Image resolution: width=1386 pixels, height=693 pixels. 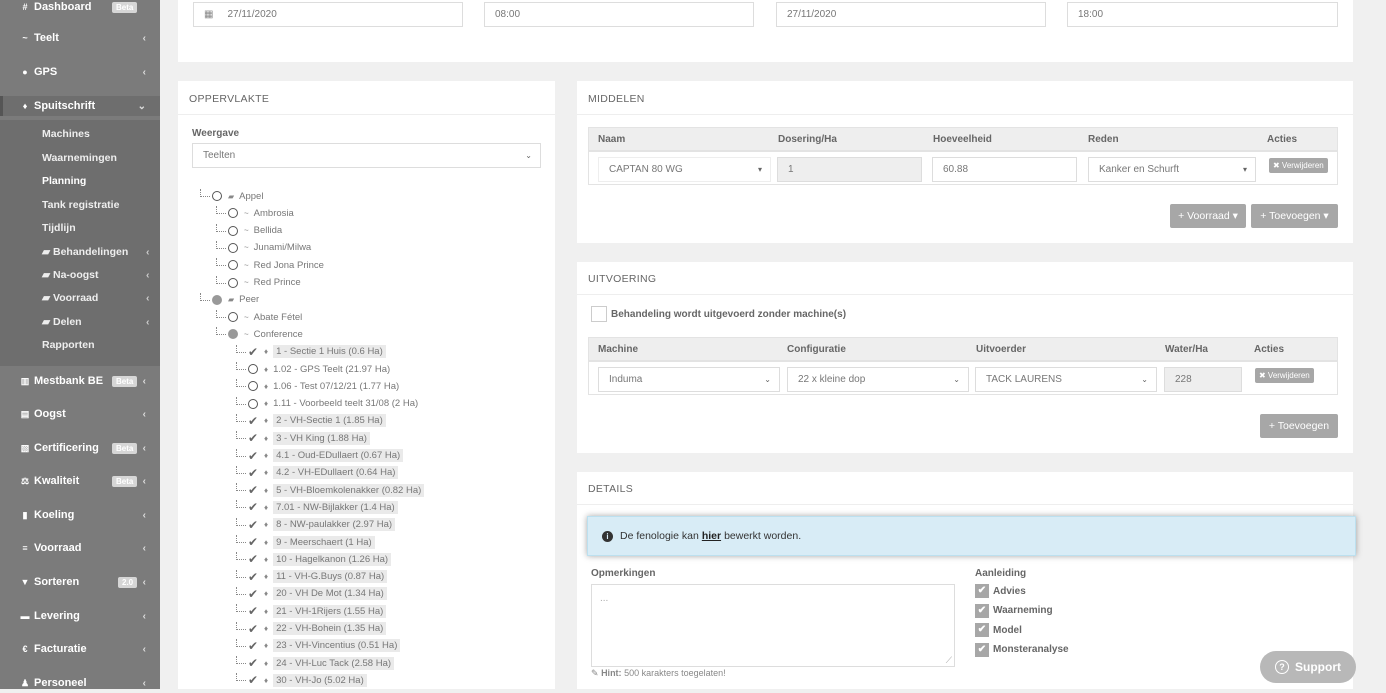 I want to click on sidebar-subitem: Machines, so click(x=97, y=134).